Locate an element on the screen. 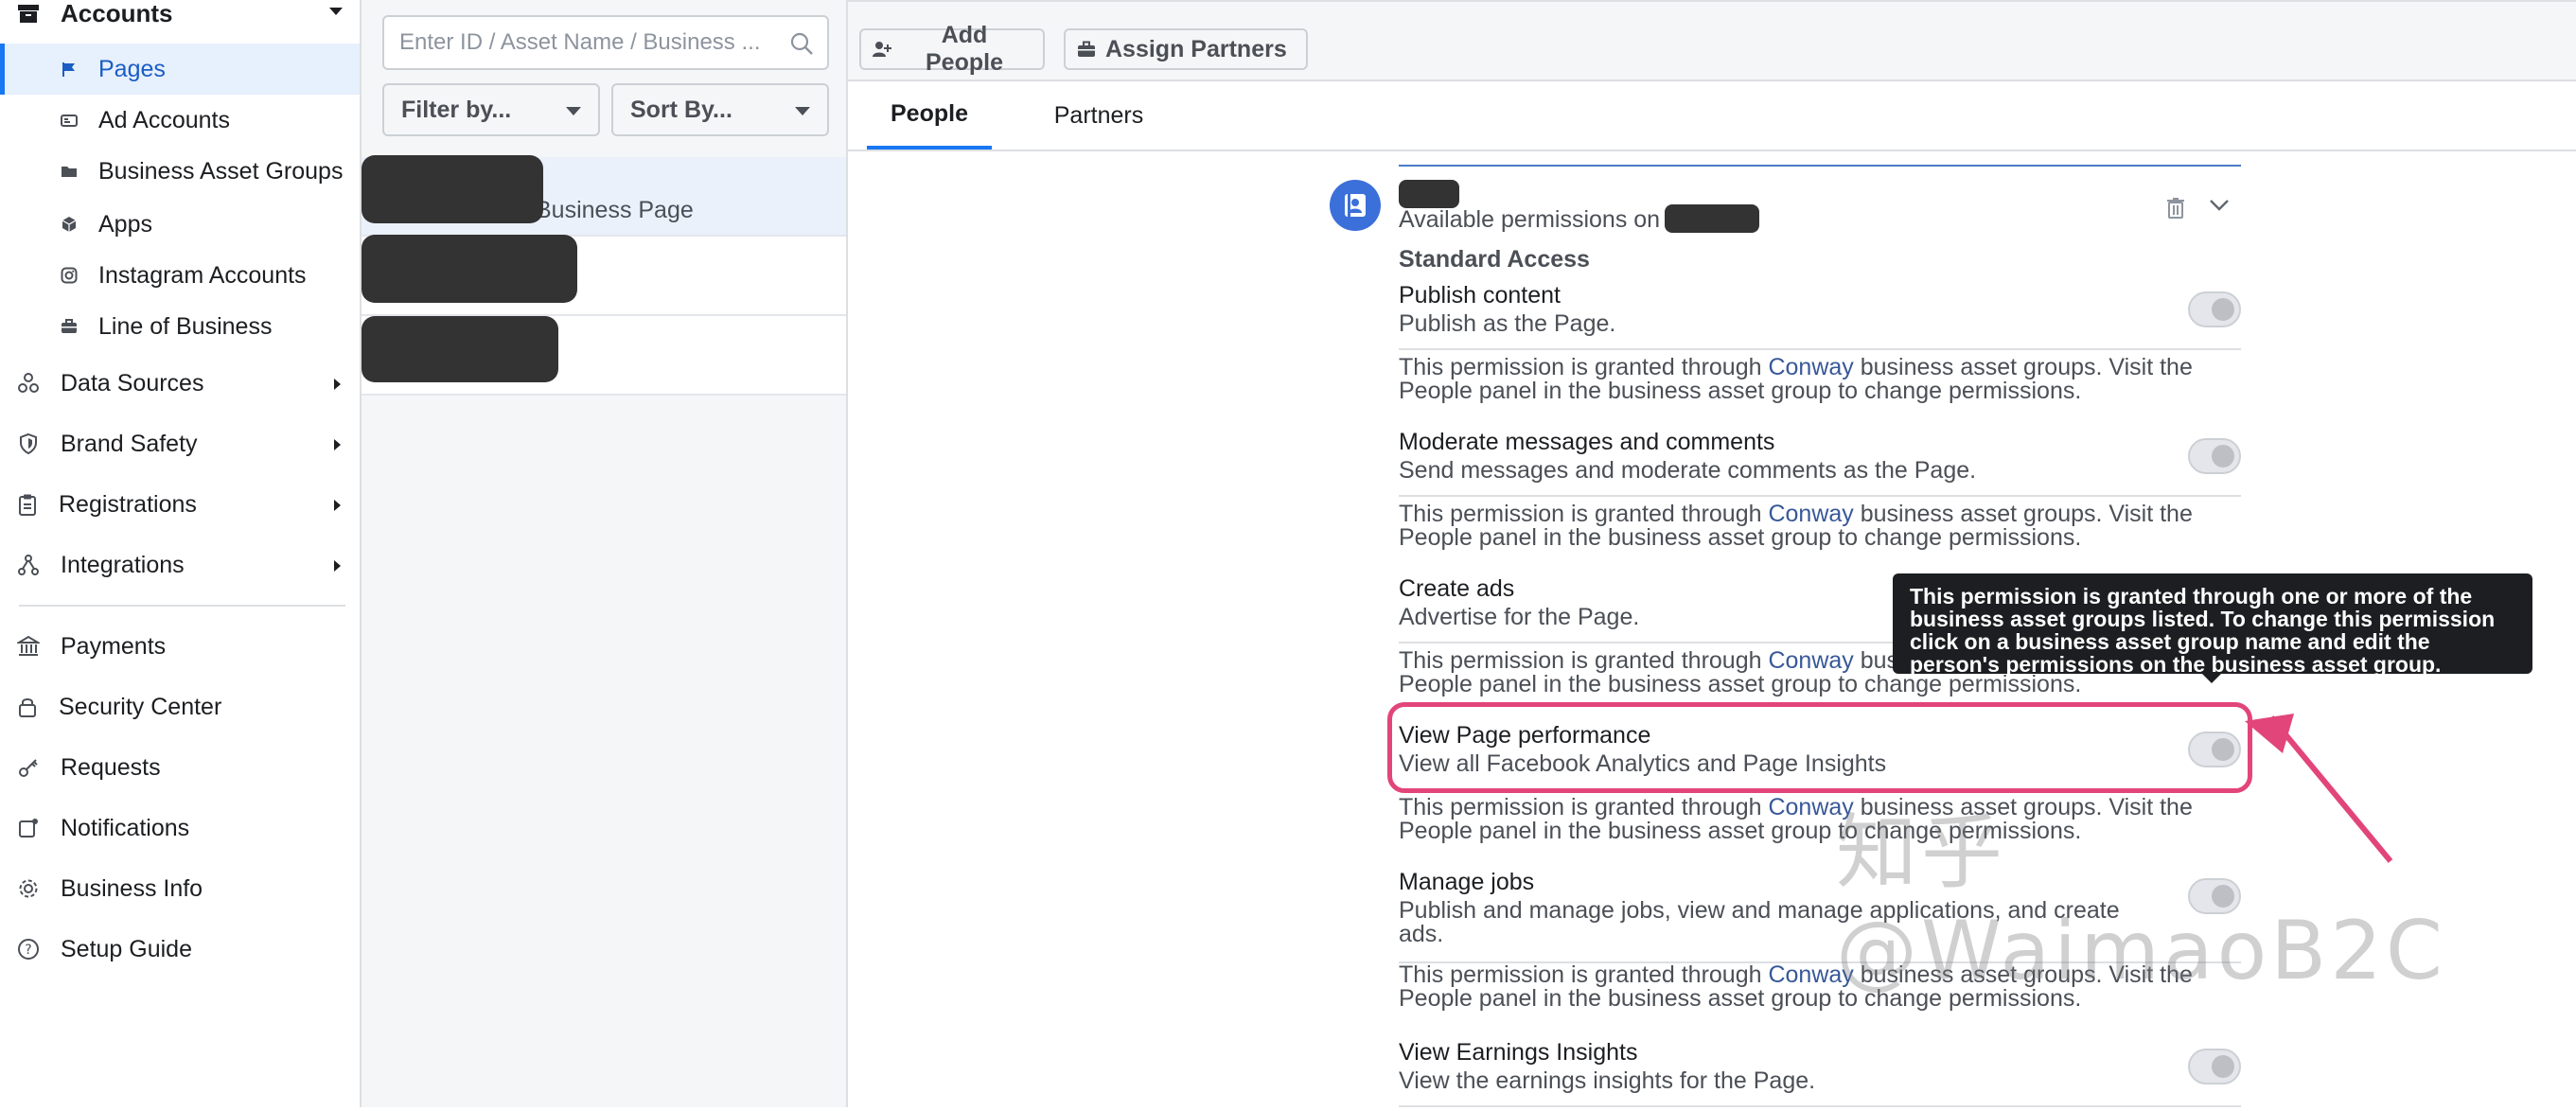 The width and height of the screenshot is (2576, 1111). key-icon is located at coordinates (28, 767).